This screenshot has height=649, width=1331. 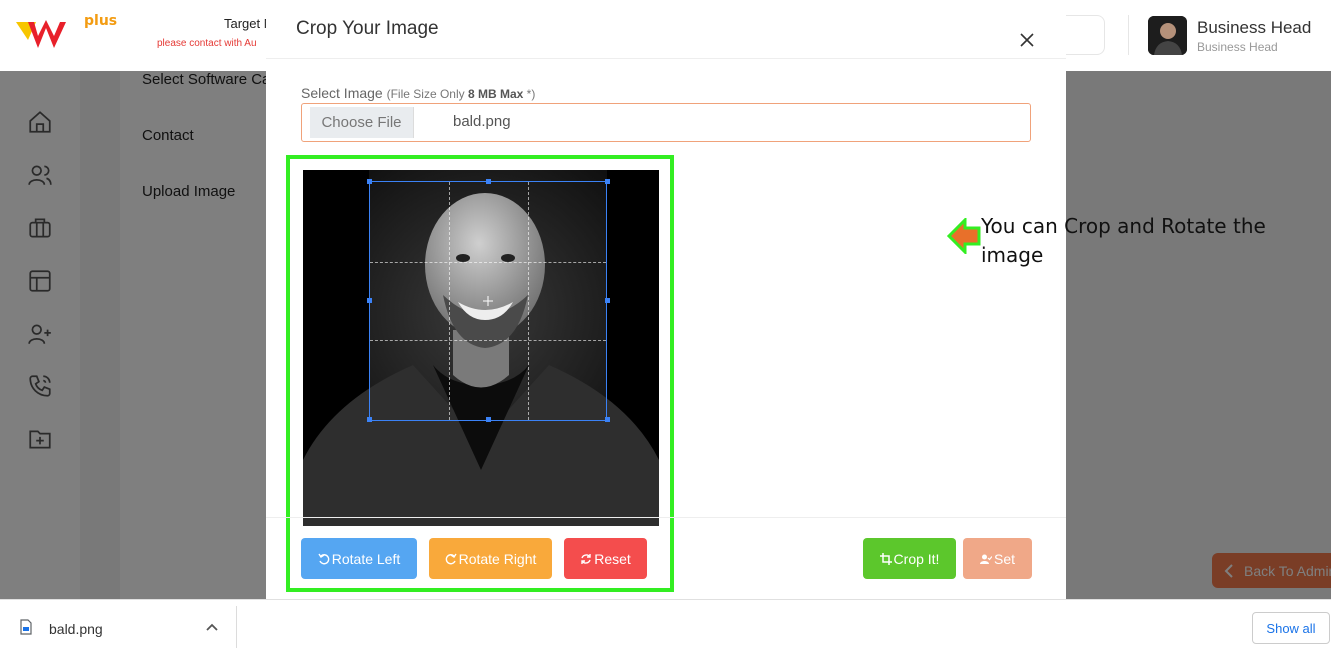 I want to click on refresh-icon, so click(x=586, y=558).